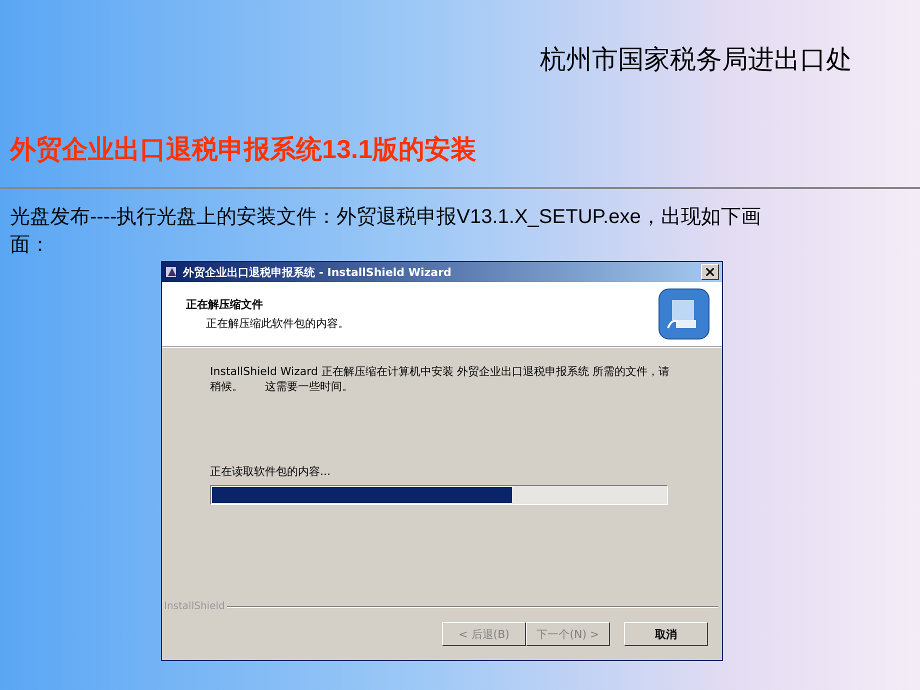 This screenshot has width=920, height=690. Describe the element at coordinates (666, 634) in the screenshot. I see `wizard-button: 取消` at that location.